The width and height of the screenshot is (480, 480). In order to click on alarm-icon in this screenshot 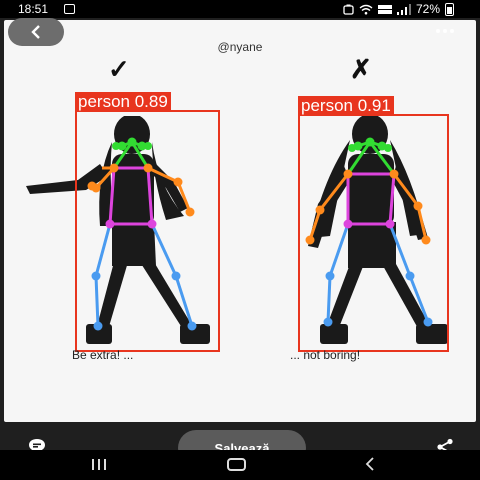, I will do `click(348, 9)`.